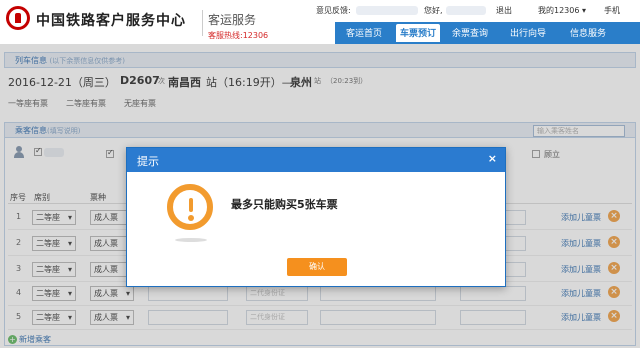 The width and height of the screenshot is (640, 348). Describe the element at coordinates (418, 33) in the screenshot. I see `nav-item-booking: 车票预订` at that location.